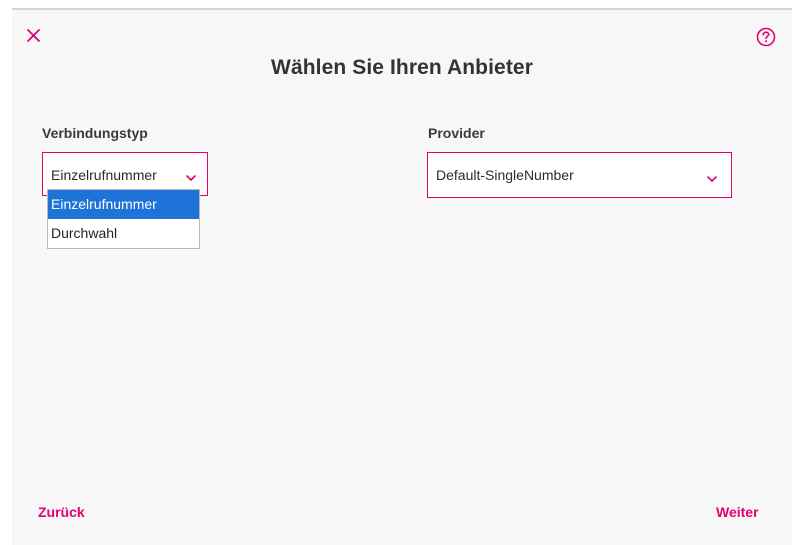  What do you see at coordinates (402, 67) in the screenshot?
I see `page-title: Wählen Sie Ihren Anbieter` at bounding box center [402, 67].